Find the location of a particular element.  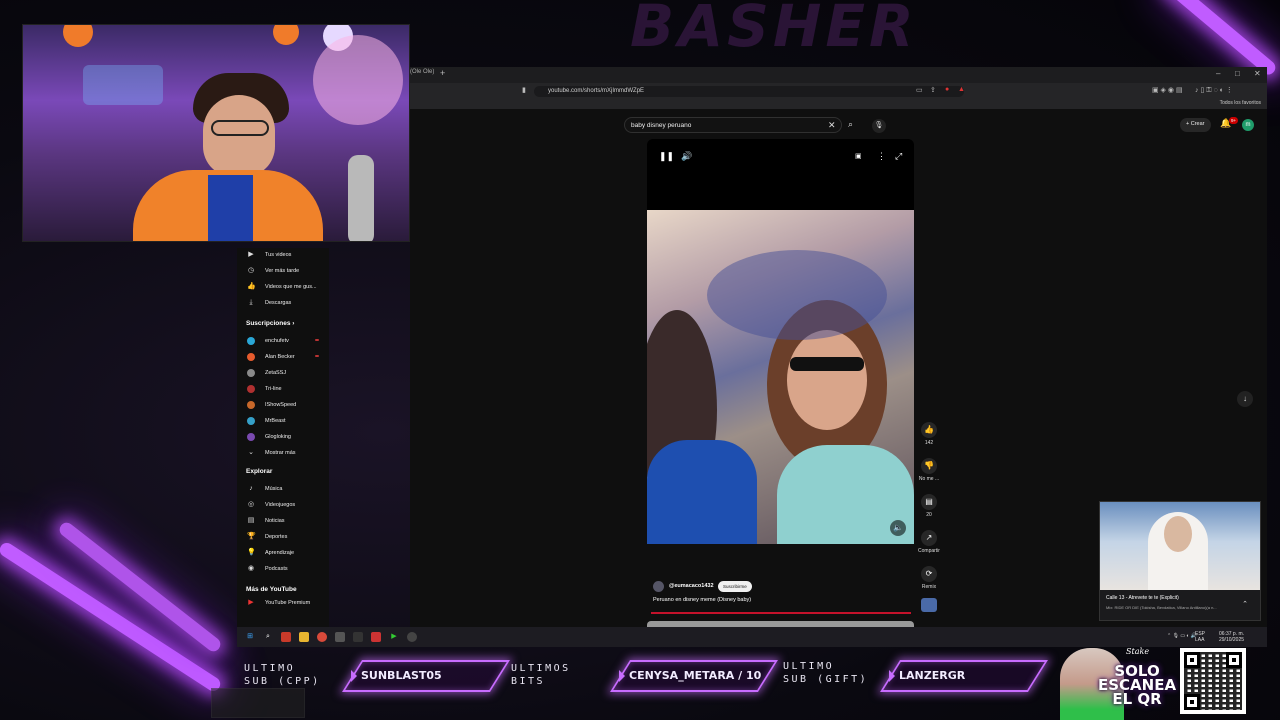

show-more-button: ⌄ Mostrar más is located at coordinates (283, 453).